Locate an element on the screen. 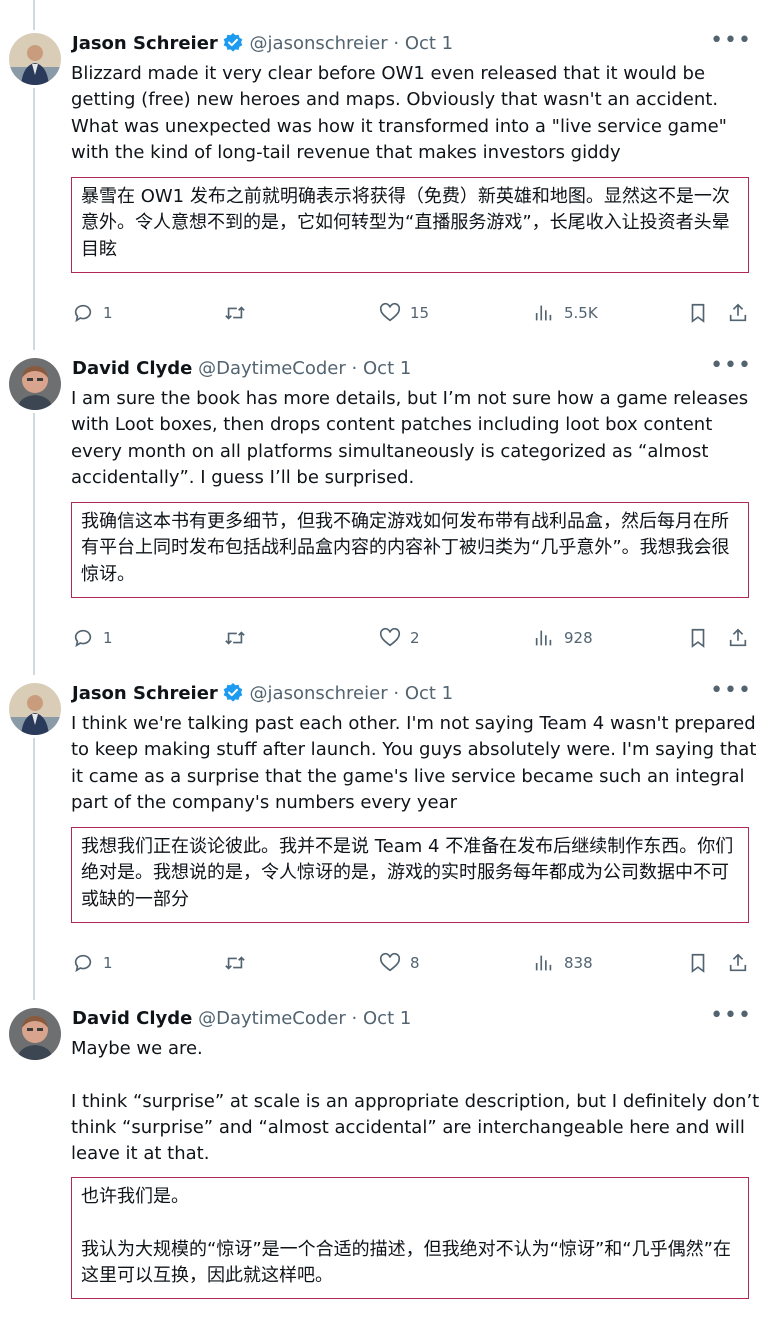 The image size is (777, 1331). views-button: 5.5K is located at coordinates (565, 313).